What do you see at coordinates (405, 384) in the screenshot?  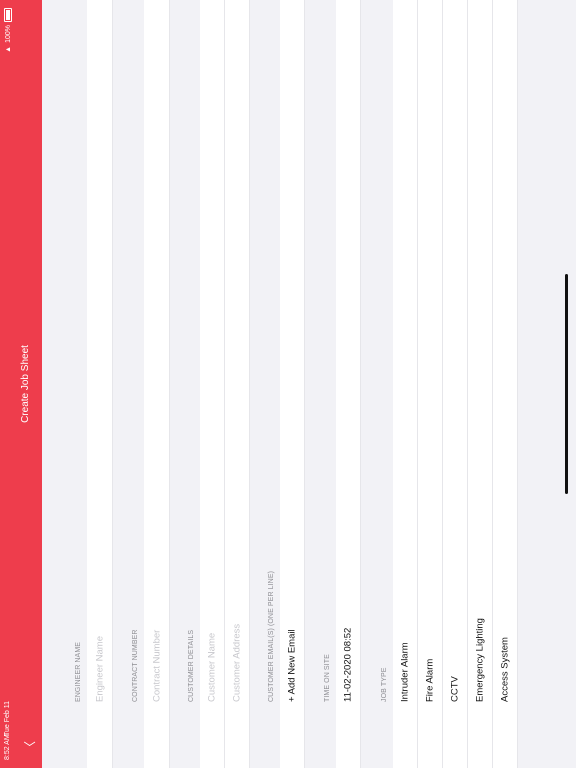 I see `job-type-option: Intruder Alarm` at bounding box center [405, 384].